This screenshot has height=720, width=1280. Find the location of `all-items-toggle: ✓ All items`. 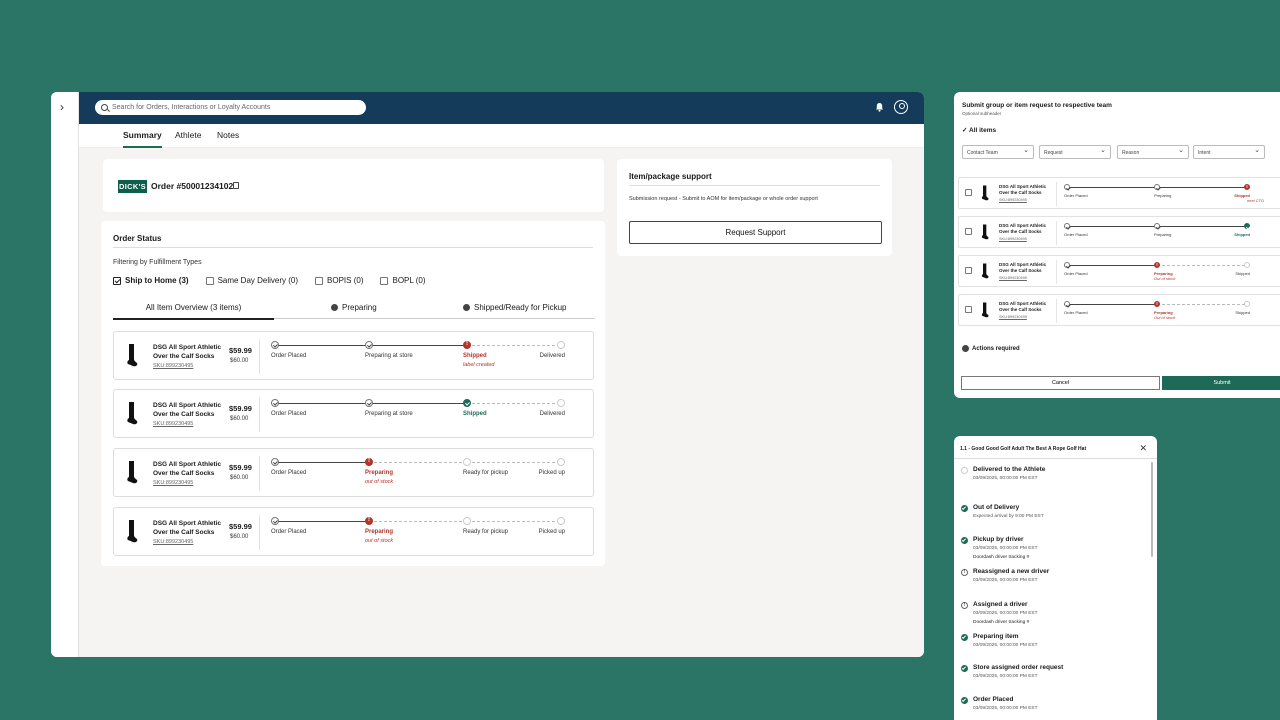

all-items-toggle: ✓ All items is located at coordinates (979, 130).